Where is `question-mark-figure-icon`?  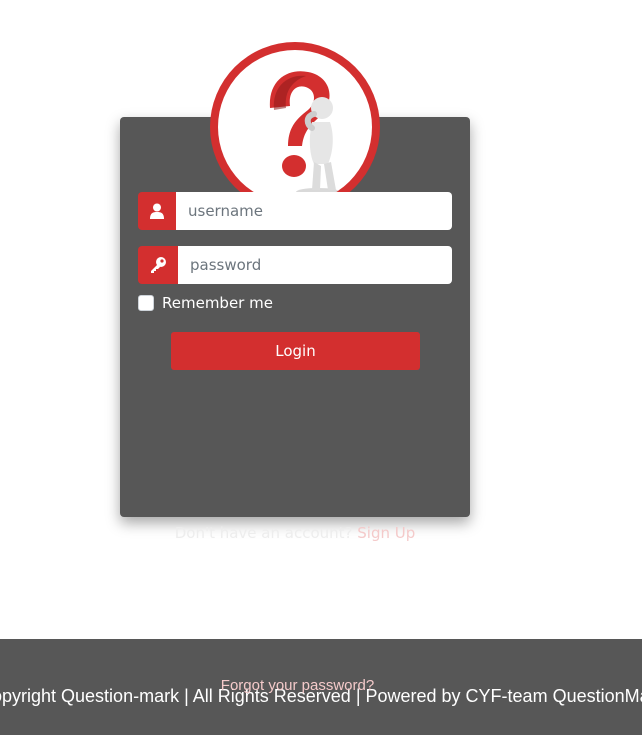 question-mark-figure-icon is located at coordinates (304, 133).